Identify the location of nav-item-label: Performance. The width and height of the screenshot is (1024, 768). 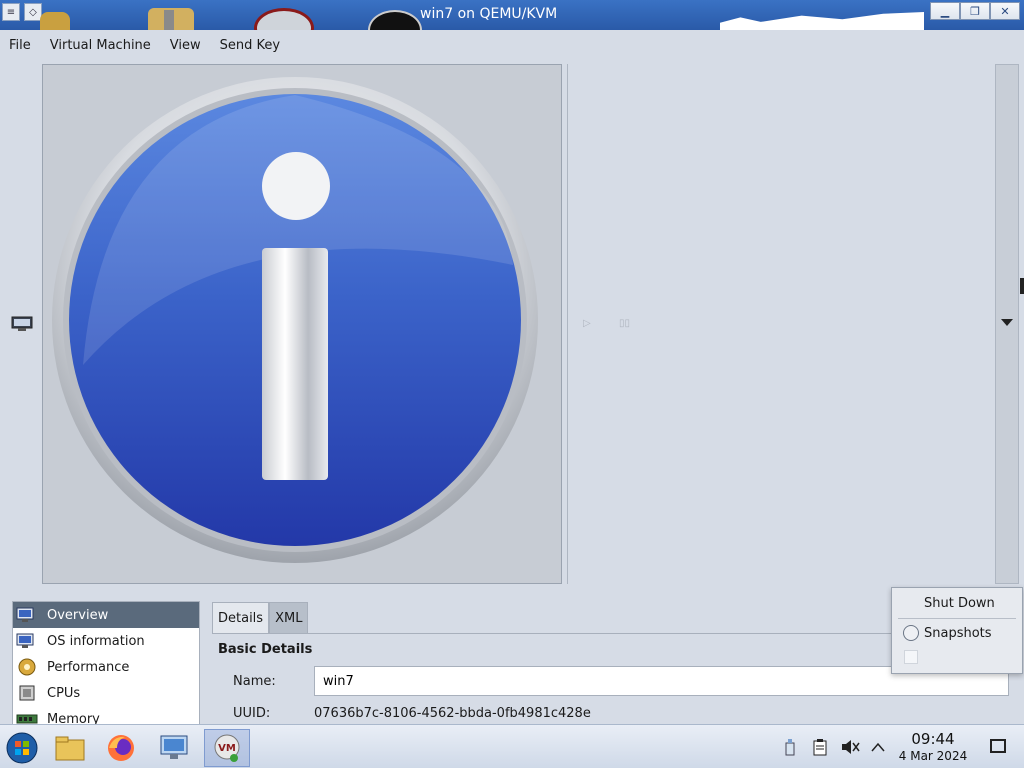
(88, 667).